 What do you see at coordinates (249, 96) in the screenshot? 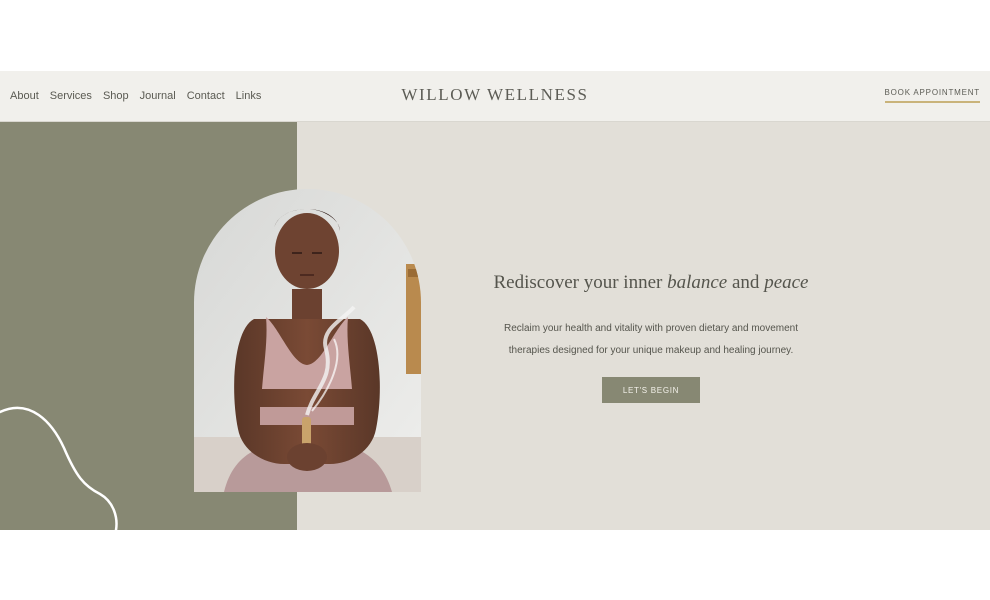
I see `nav-link-links: Links` at bounding box center [249, 96].